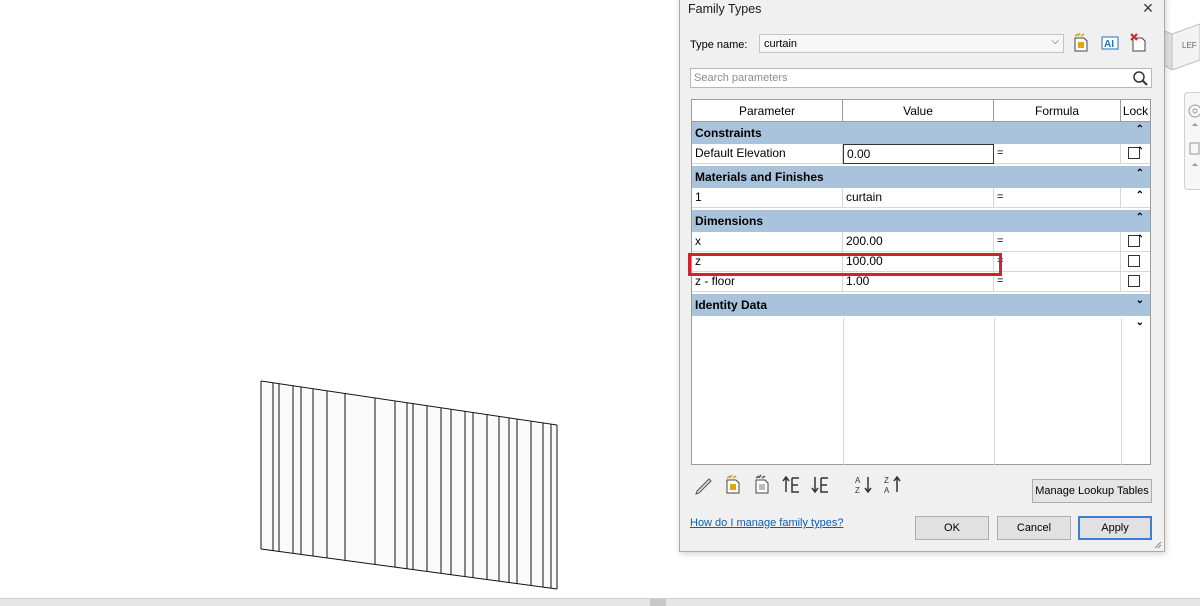  What do you see at coordinates (1181, 45) in the screenshot?
I see `view-cube-icon: LEF` at bounding box center [1181, 45].